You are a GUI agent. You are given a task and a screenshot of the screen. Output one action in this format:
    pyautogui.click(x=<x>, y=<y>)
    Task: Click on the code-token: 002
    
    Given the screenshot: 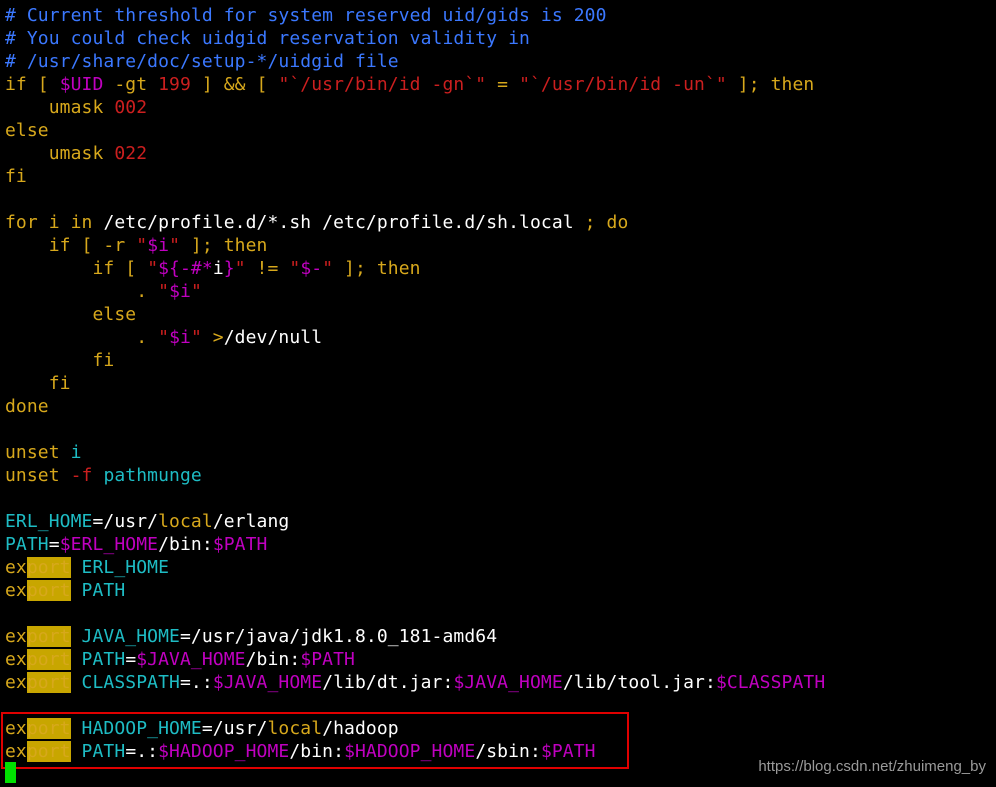 What is the action you would take?
    pyautogui.click(x=131, y=107)
    